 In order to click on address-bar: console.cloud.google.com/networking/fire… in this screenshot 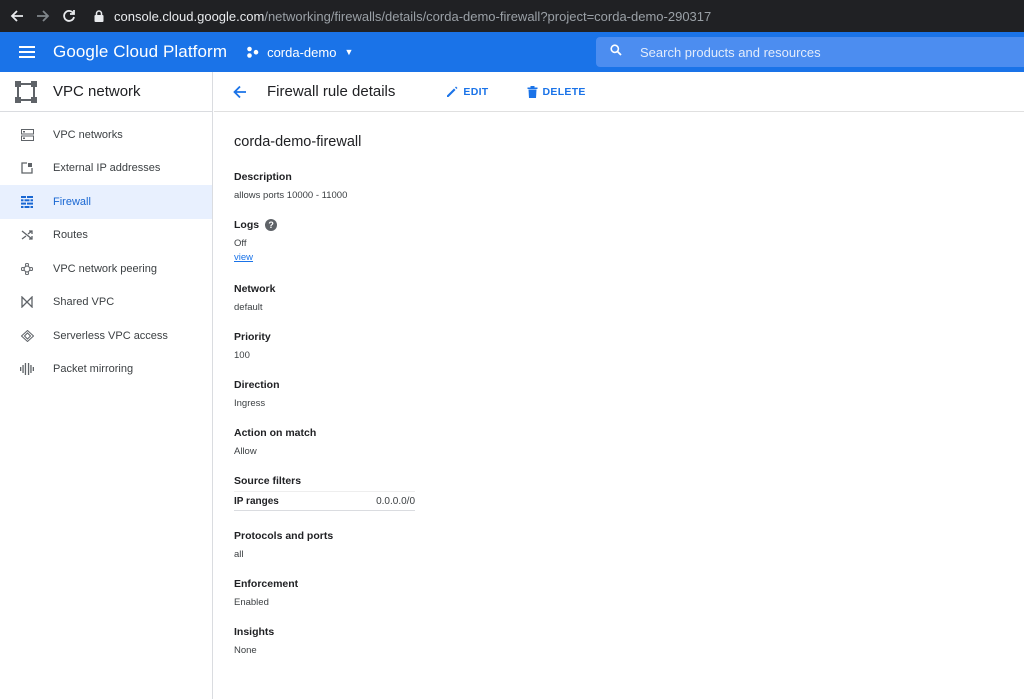, I will do `click(551, 16)`.